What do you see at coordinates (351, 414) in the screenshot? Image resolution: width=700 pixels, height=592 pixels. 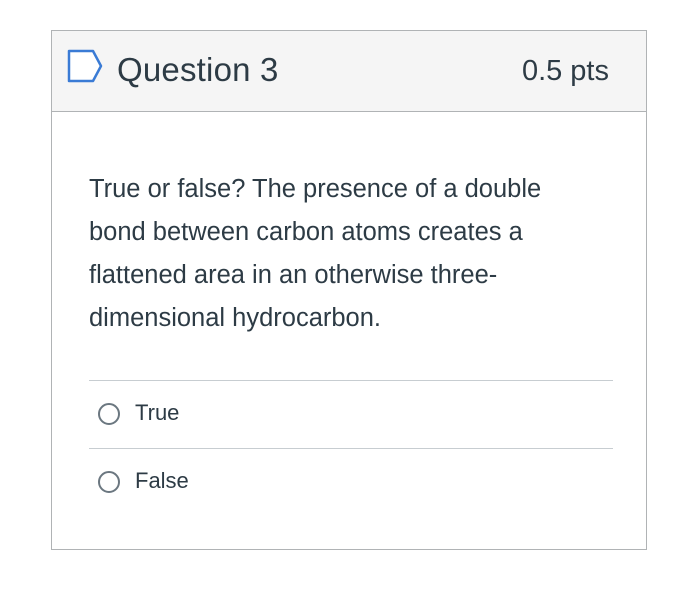 I see `answer-option-true: True` at bounding box center [351, 414].